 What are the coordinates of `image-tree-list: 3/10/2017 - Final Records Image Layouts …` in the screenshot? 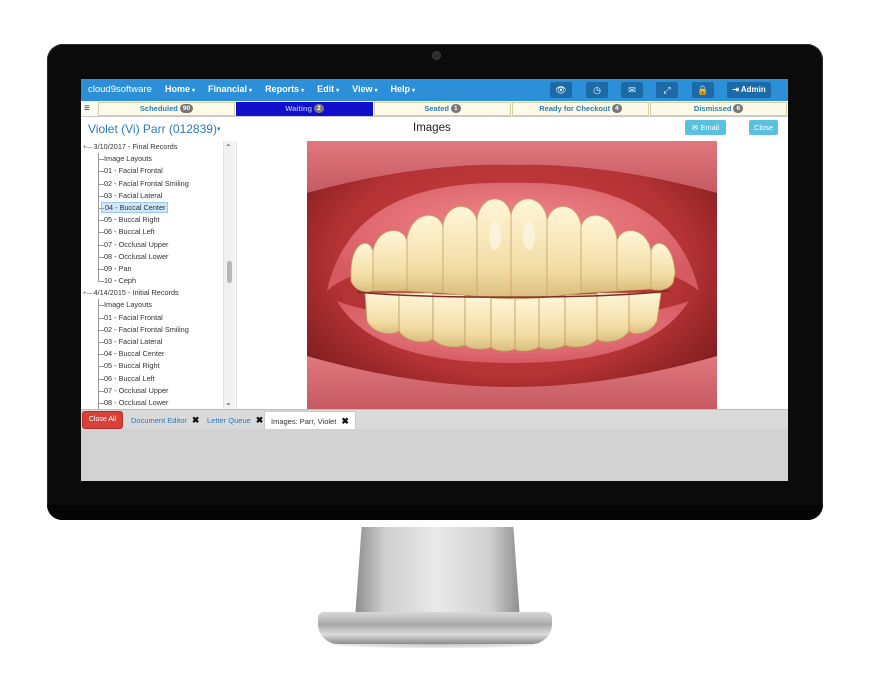 It's located at (155, 275).